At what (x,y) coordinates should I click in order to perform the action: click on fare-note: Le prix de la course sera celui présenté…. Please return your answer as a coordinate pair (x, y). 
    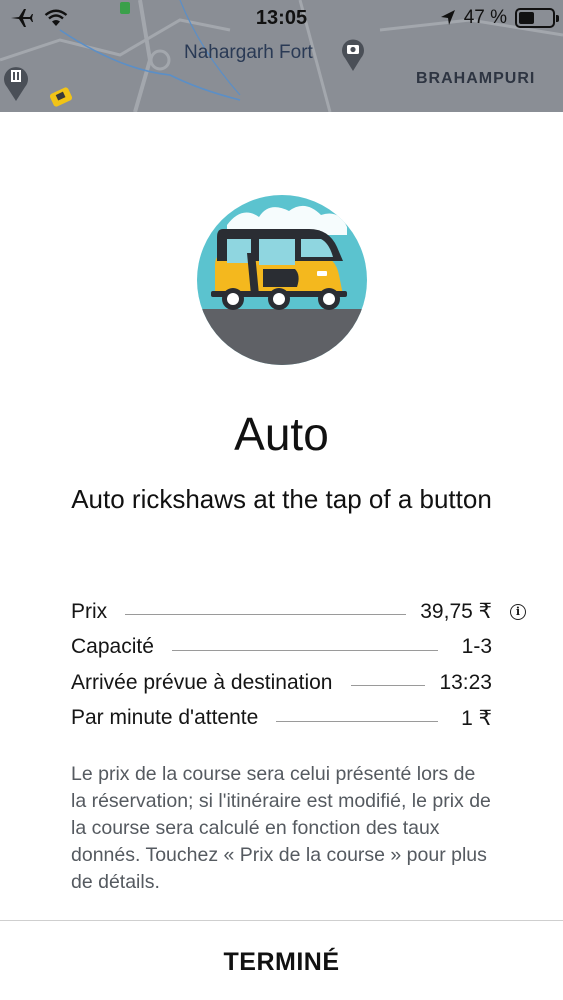
    Looking at the image, I should click on (281, 828).